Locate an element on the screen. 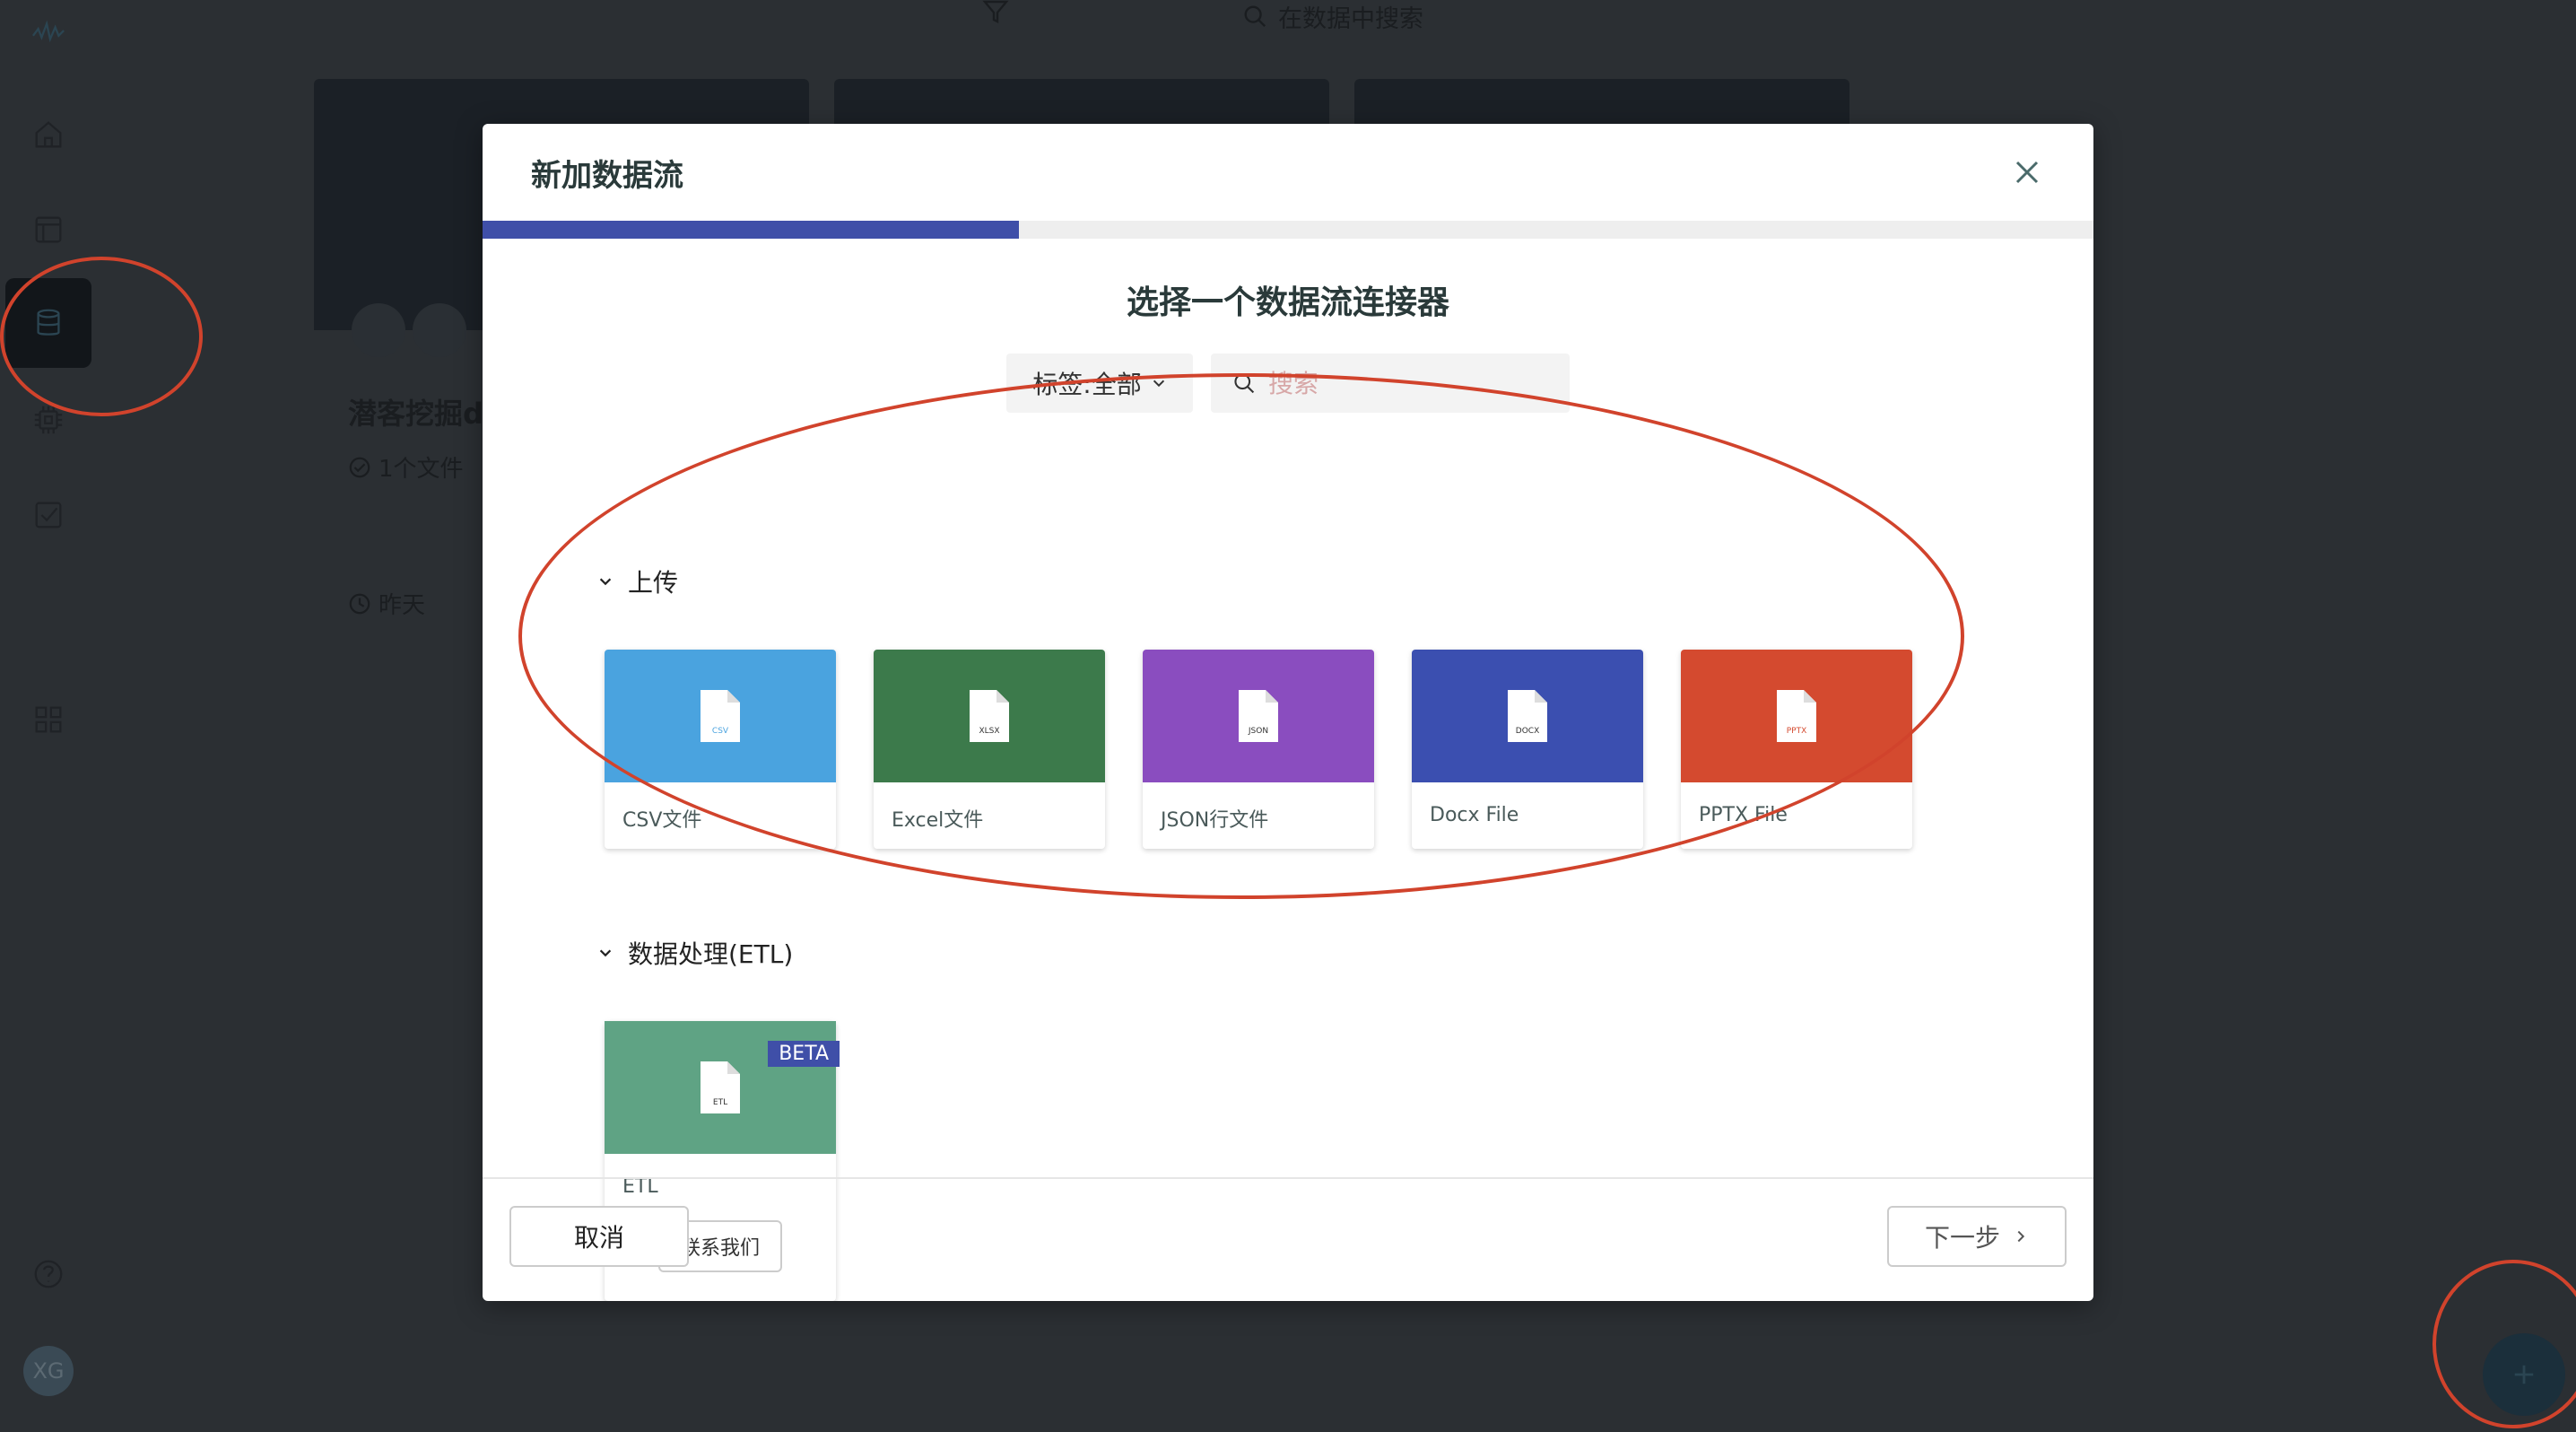 Image resolution: width=2576 pixels, height=1432 pixels. svg-text: CSV is located at coordinates (720, 731).